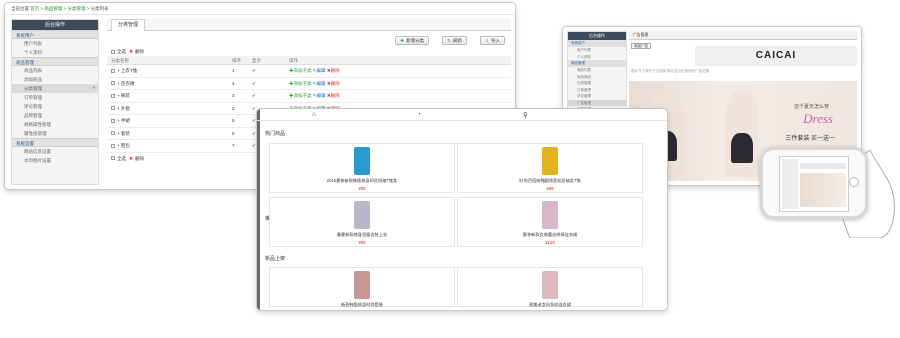 The height and width of the screenshot is (338, 900). I want to click on product-card: 春夏新款修身显瘦女装上衣 ¥99, so click(362, 222).